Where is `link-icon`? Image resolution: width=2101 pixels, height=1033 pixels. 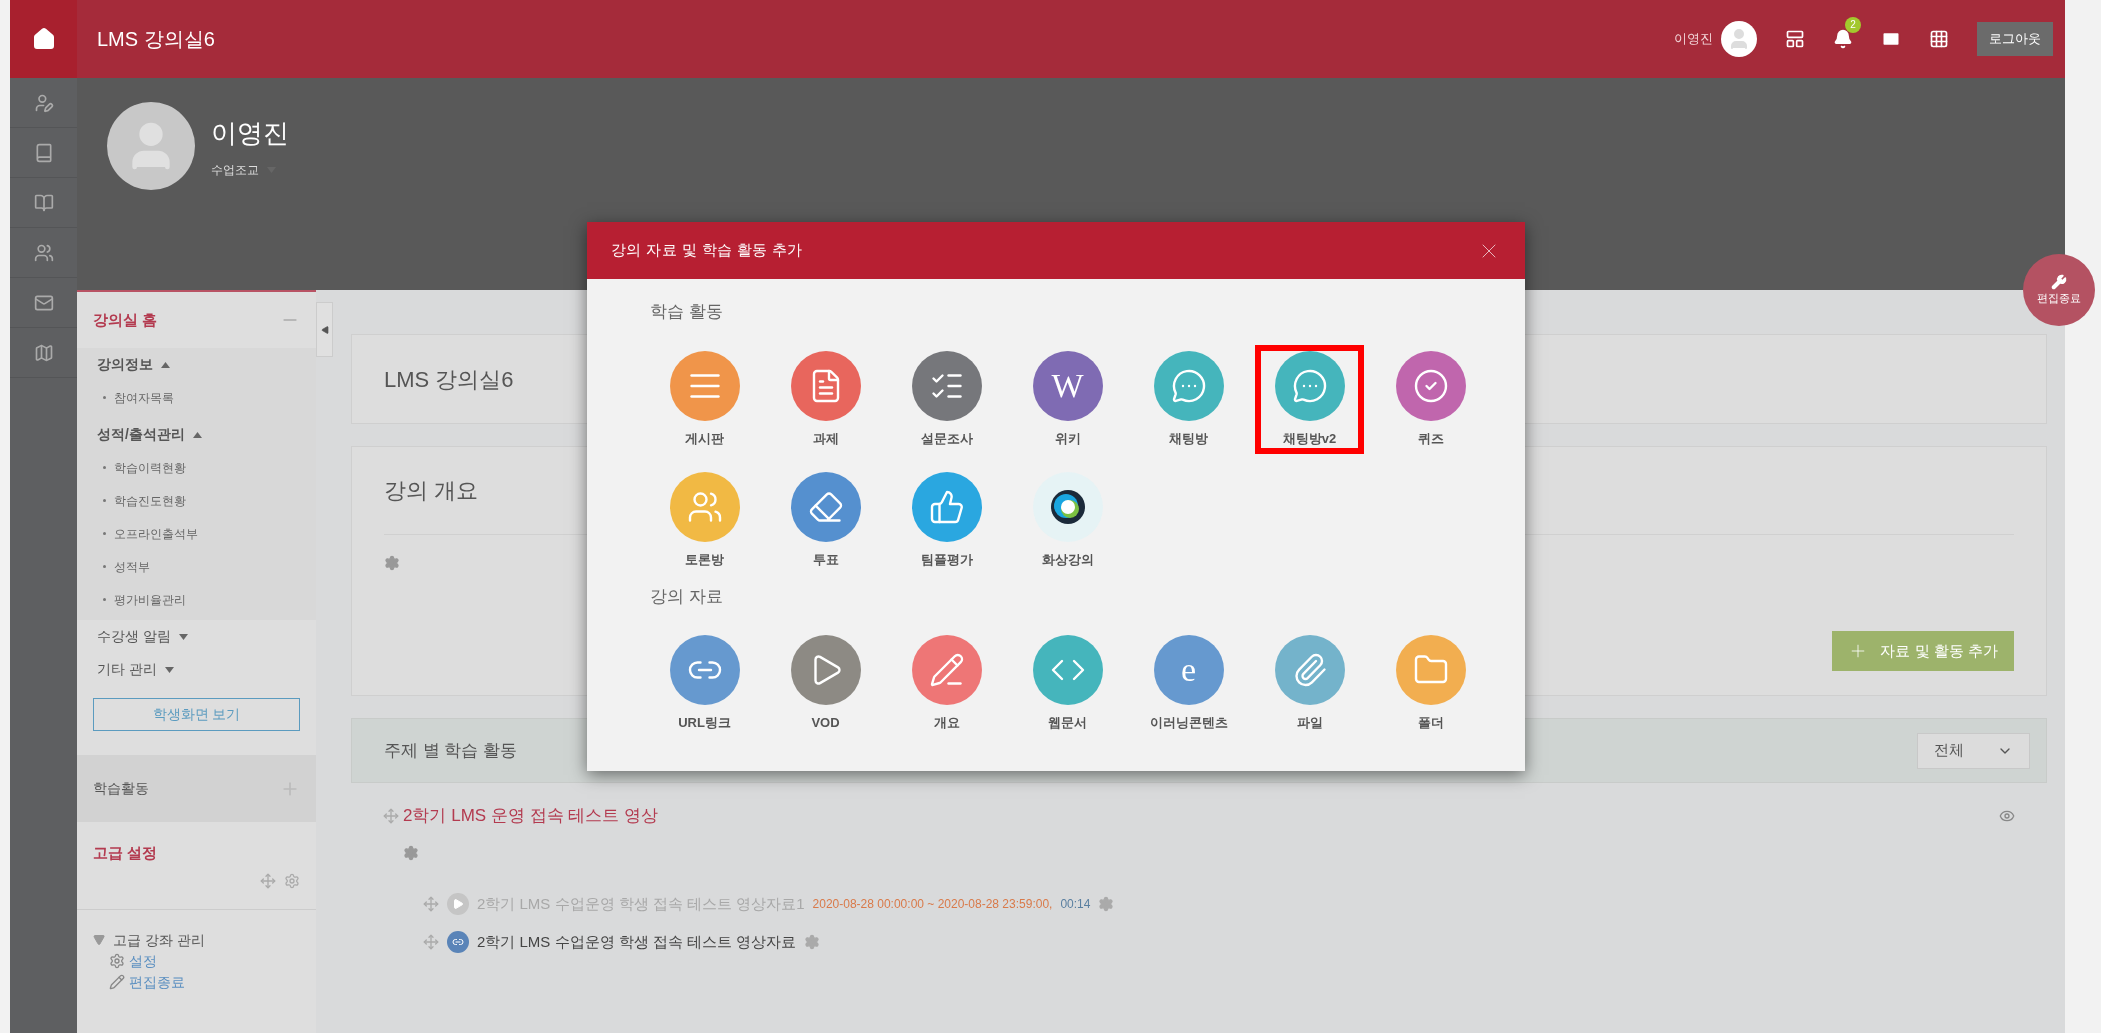
link-icon is located at coordinates (458, 942).